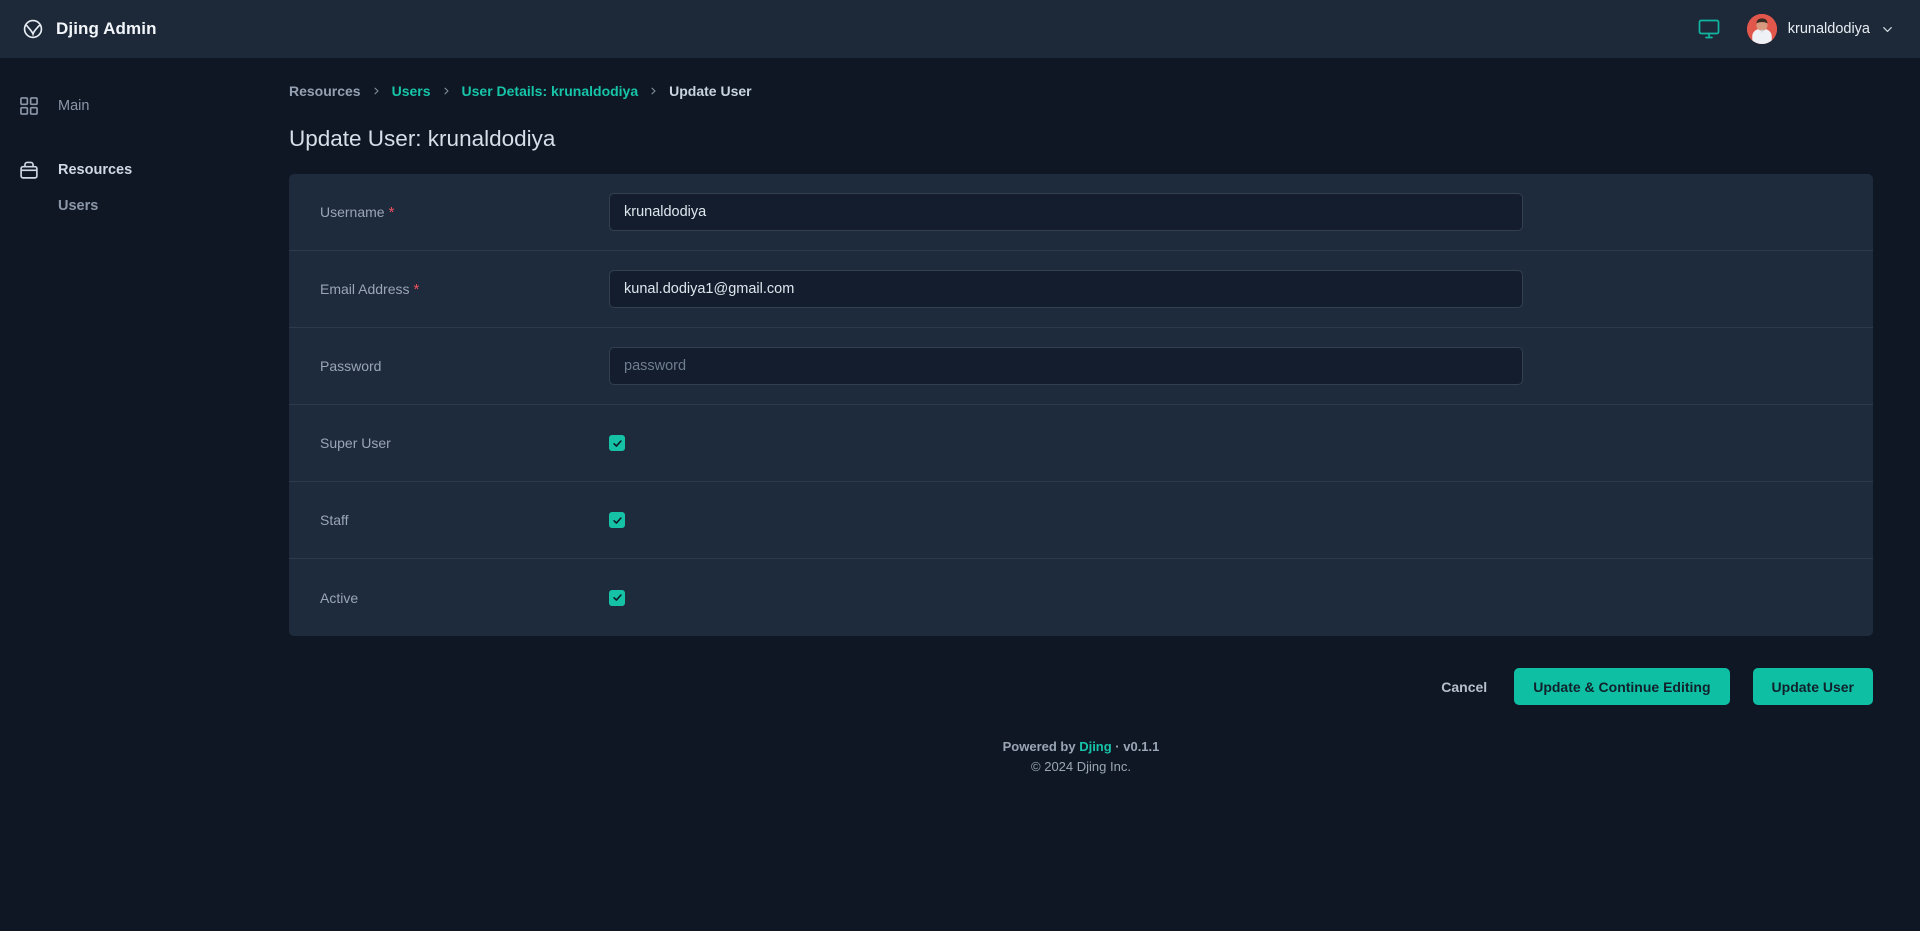 The width and height of the screenshot is (1920, 931). I want to click on form-label-active-text: Active, so click(339, 597).